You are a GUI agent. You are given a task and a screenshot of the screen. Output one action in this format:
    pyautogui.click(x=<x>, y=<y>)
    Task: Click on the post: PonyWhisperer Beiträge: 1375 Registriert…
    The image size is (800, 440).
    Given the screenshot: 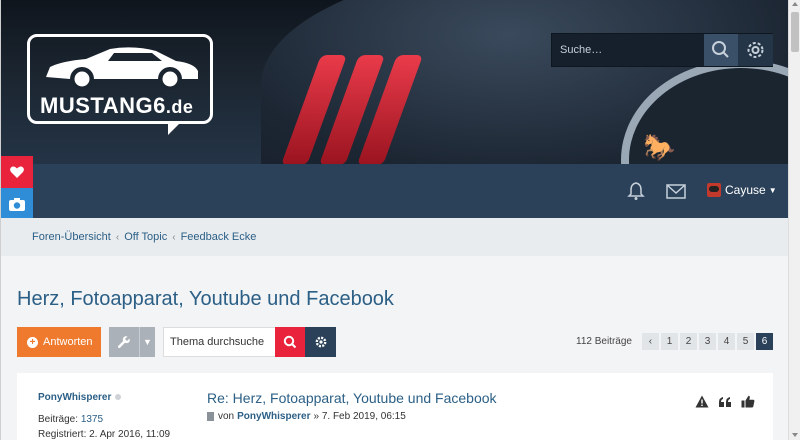 What is the action you would take?
    pyautogui.click(x=395, y=406)
    